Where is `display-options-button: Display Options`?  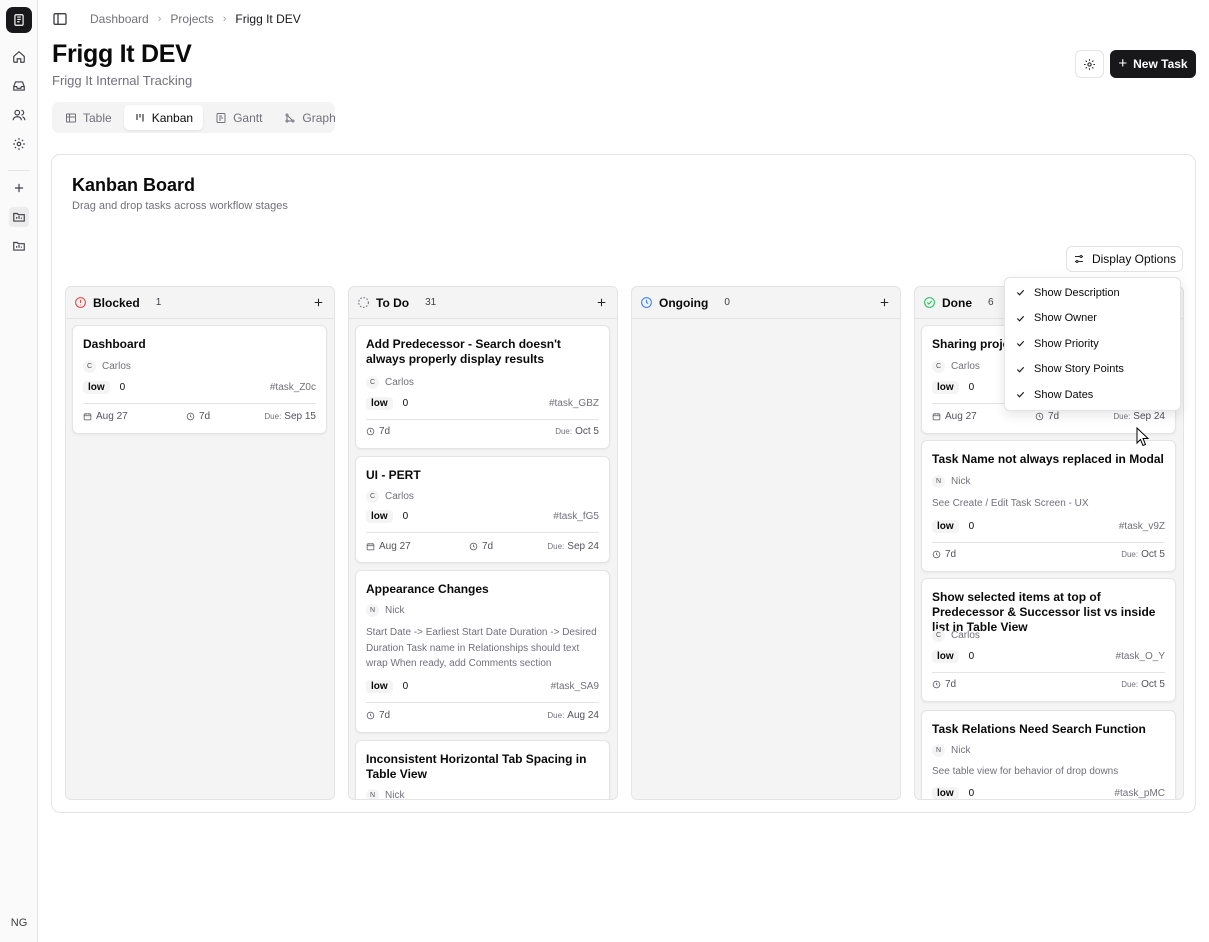
display-options-button: Display Options is located at coordinates (1124, 259).